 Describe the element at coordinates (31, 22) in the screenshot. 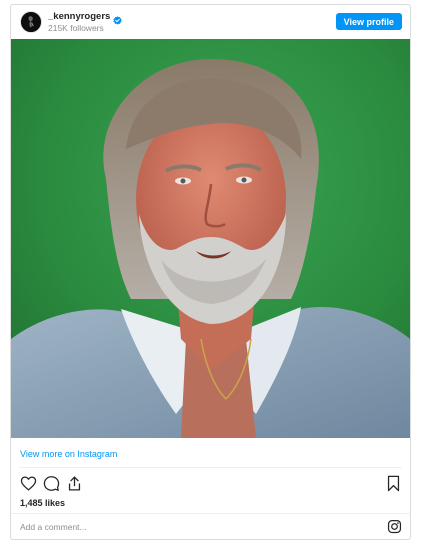

I see `avatar` at that location.